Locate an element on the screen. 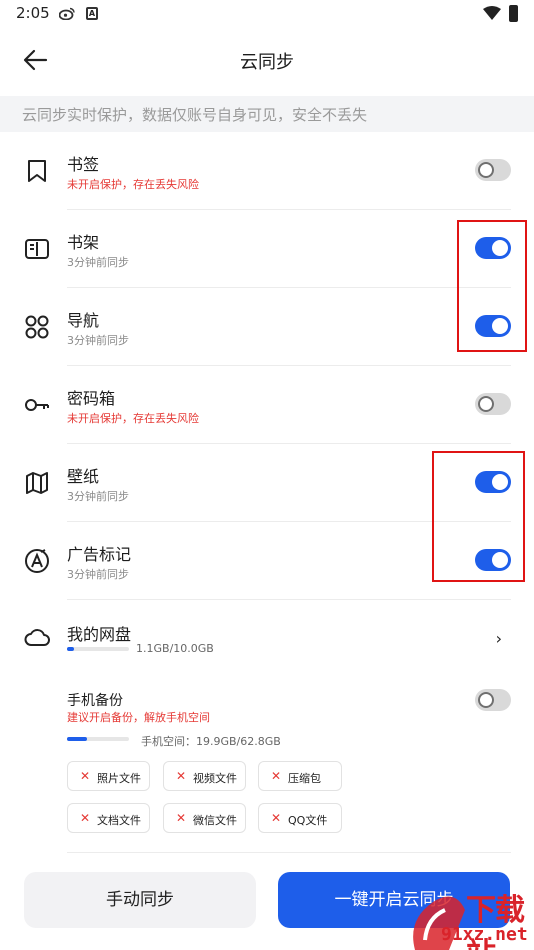 This screenshot has height=950, width=534. chip-label: 视频文件 is located at coordinates (215, 778).